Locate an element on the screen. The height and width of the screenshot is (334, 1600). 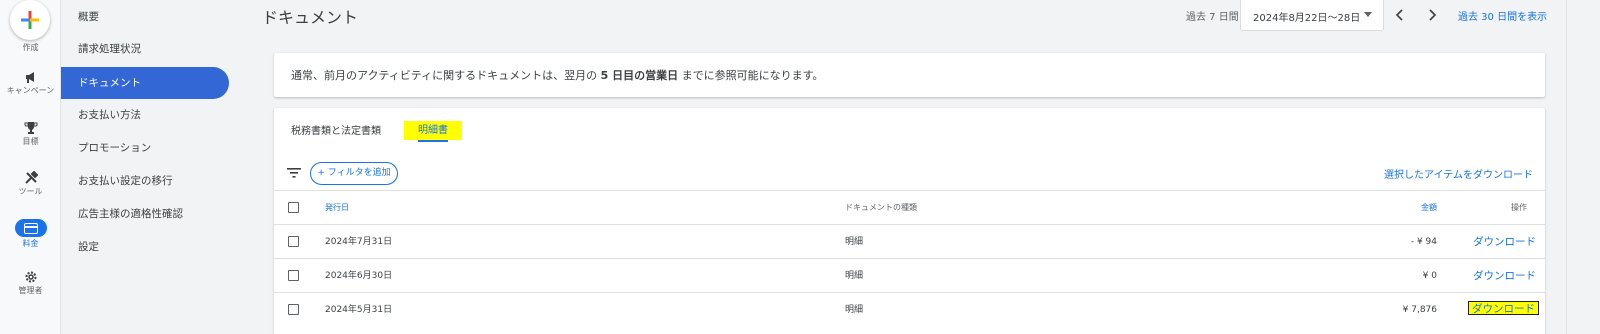
billing-pill is located at coordinates (30, 228).